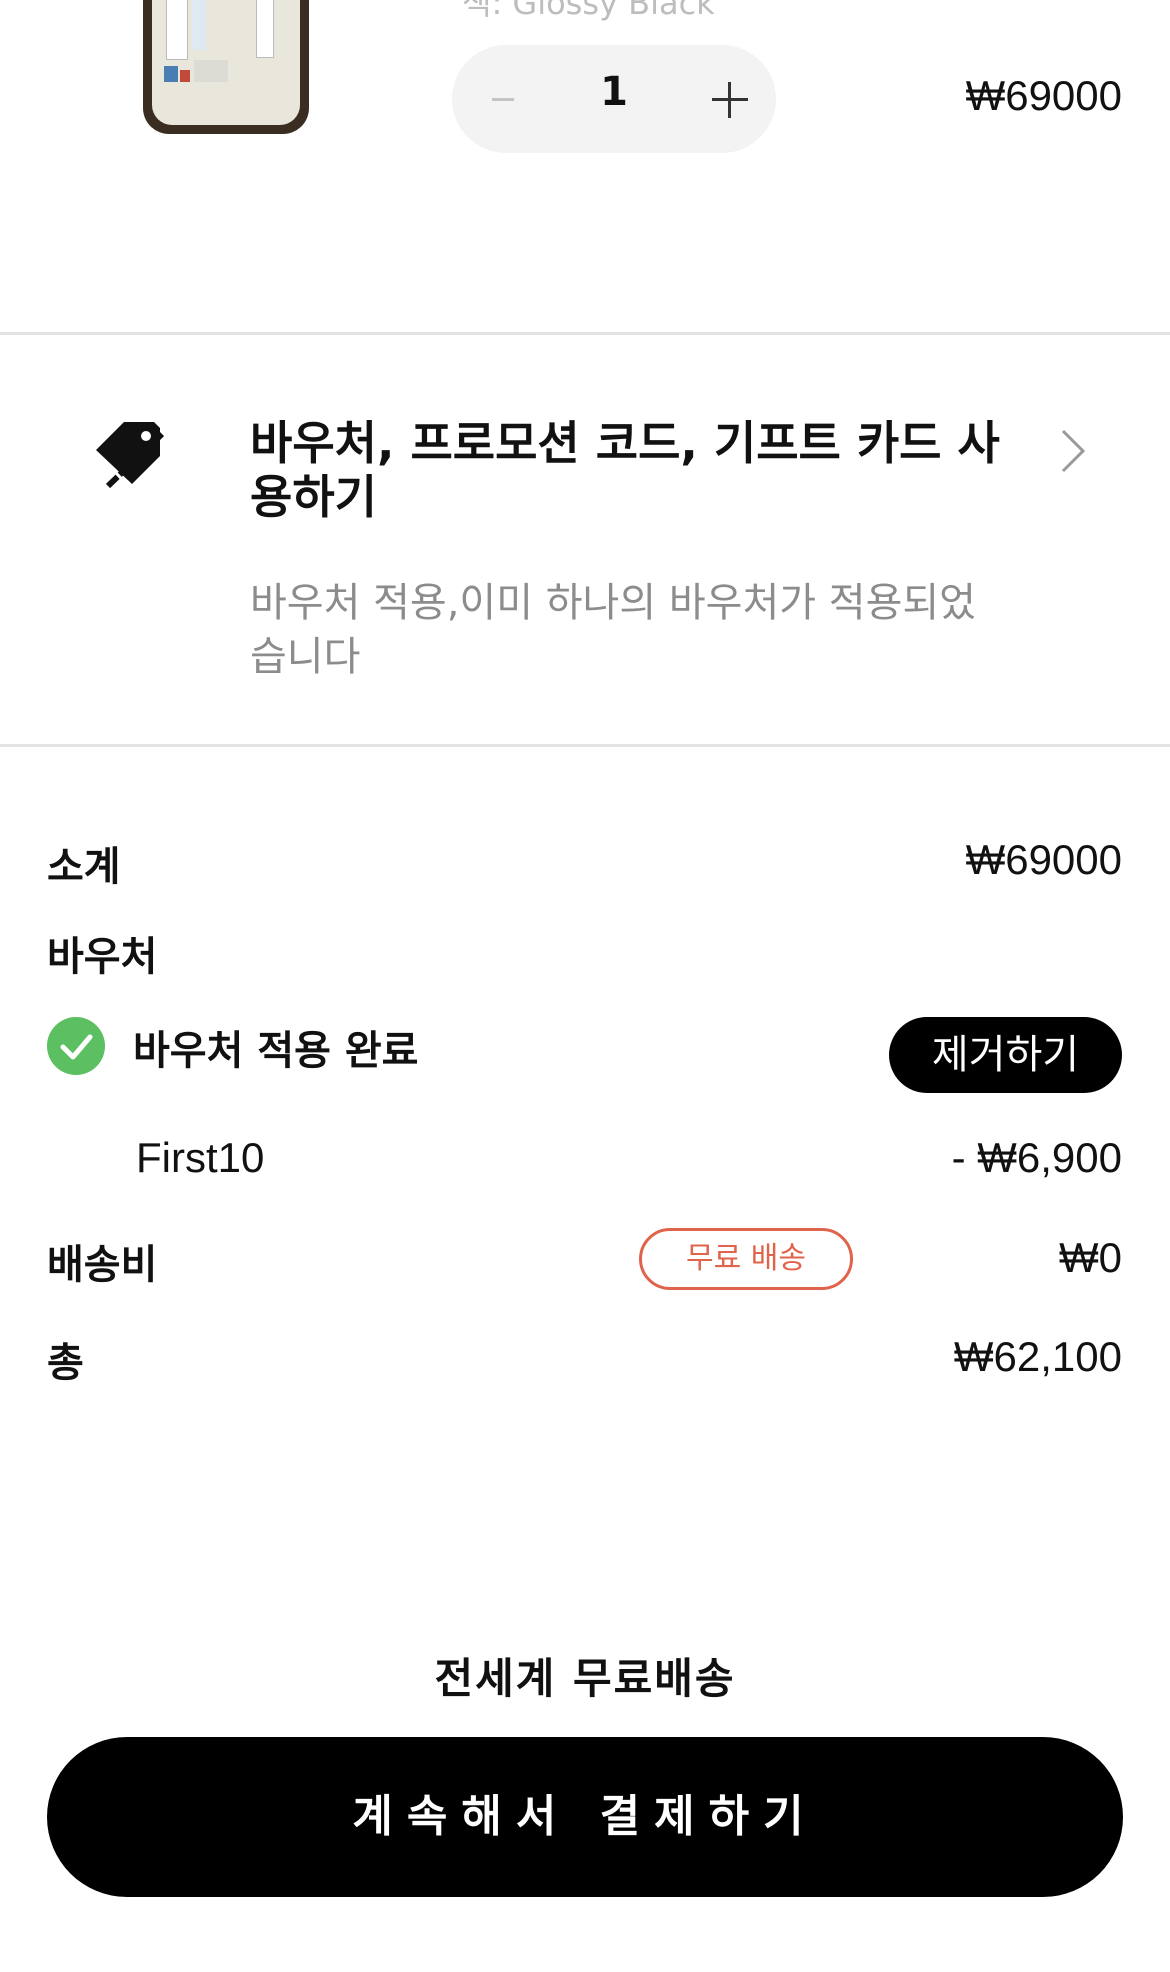 The image size is (1170, 1972). Describe the element at coordinates (130, 457) in the screenshot. I see `tag-icon` at that location.